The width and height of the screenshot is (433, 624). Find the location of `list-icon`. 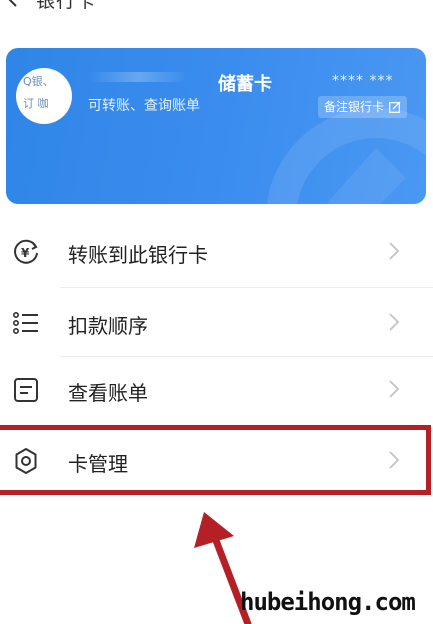

list-icon is located at coordinates (25, 322).